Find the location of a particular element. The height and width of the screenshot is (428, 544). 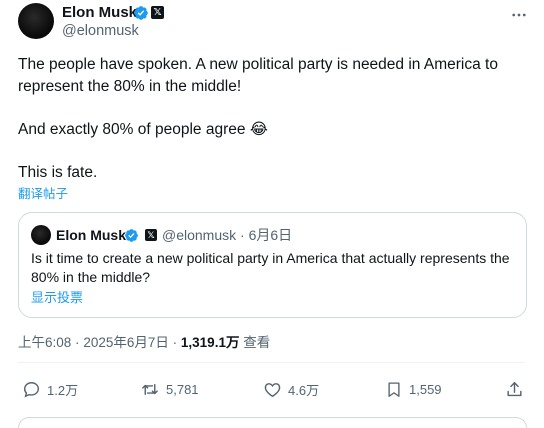

views-count: 1,319.1万 is located at coordinates (210, 342).